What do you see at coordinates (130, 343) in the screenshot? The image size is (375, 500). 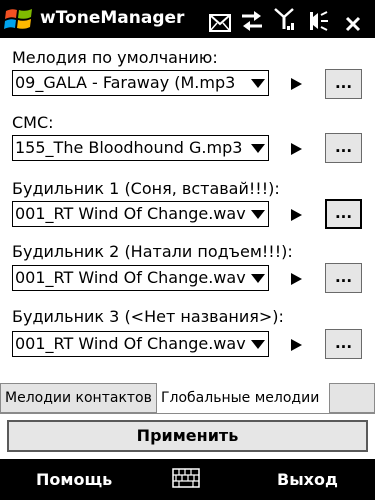 I see `alarm3-tone-value: 001_RT Wind Of Change.wav` at bounding box center [130, 343].